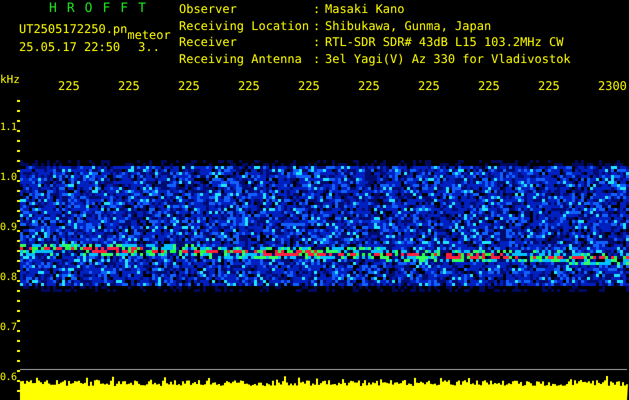 The height and width of the screenshot is (400, 629). Describe the element at coordinates (73, 29) in the screenshot. I see `file-name: UT2505172250.pn` at that location.